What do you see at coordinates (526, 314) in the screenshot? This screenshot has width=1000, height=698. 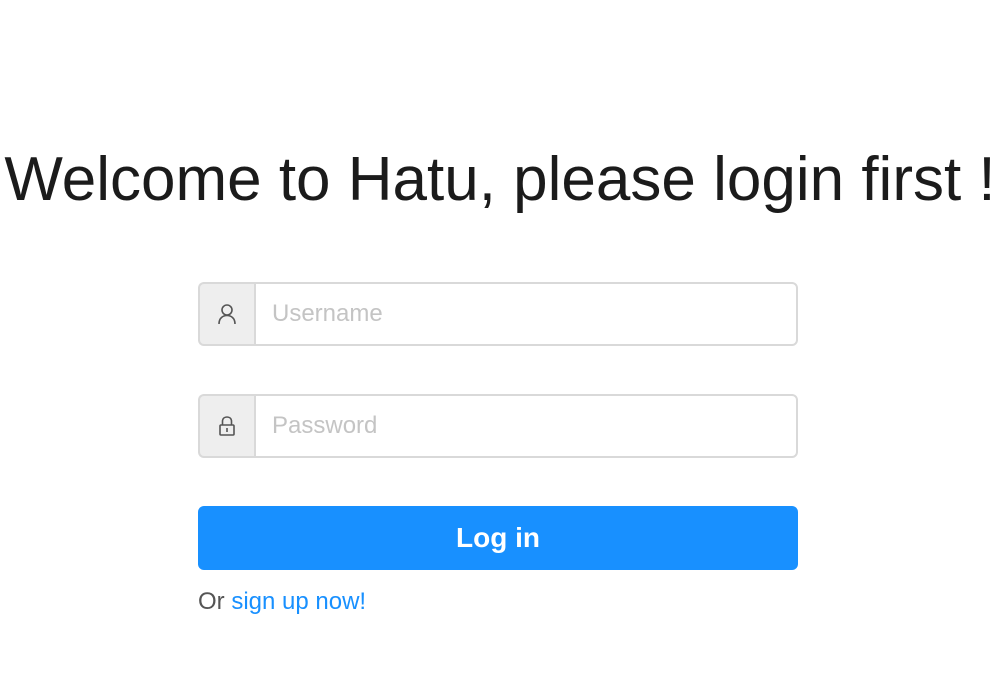 I see `username-input` at bounding box center [526, 314].